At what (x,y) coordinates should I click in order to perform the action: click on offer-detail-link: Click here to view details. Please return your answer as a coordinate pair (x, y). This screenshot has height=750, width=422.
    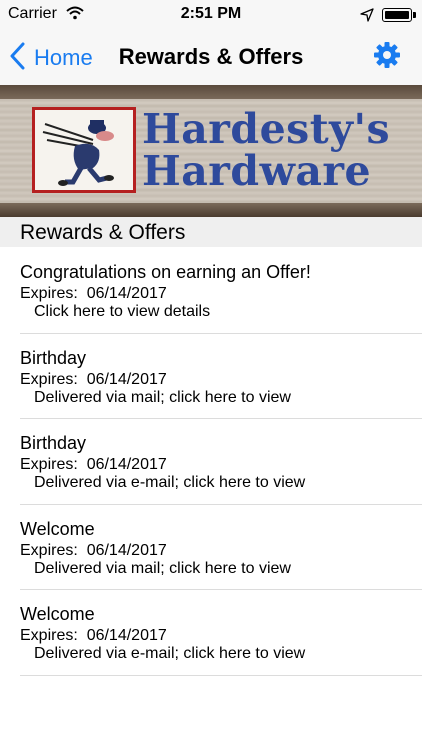
    Looking at the image, I should click on (122, 312).